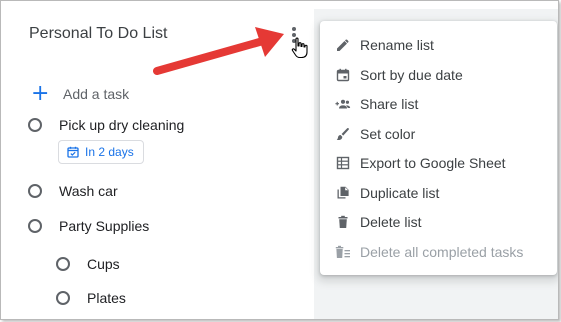 The height and width of the screenshot is (322, 561). What do you see at coordinates (343, 134) in the screenshot?
I see `brush-icon` at bounding box center [343, 134].